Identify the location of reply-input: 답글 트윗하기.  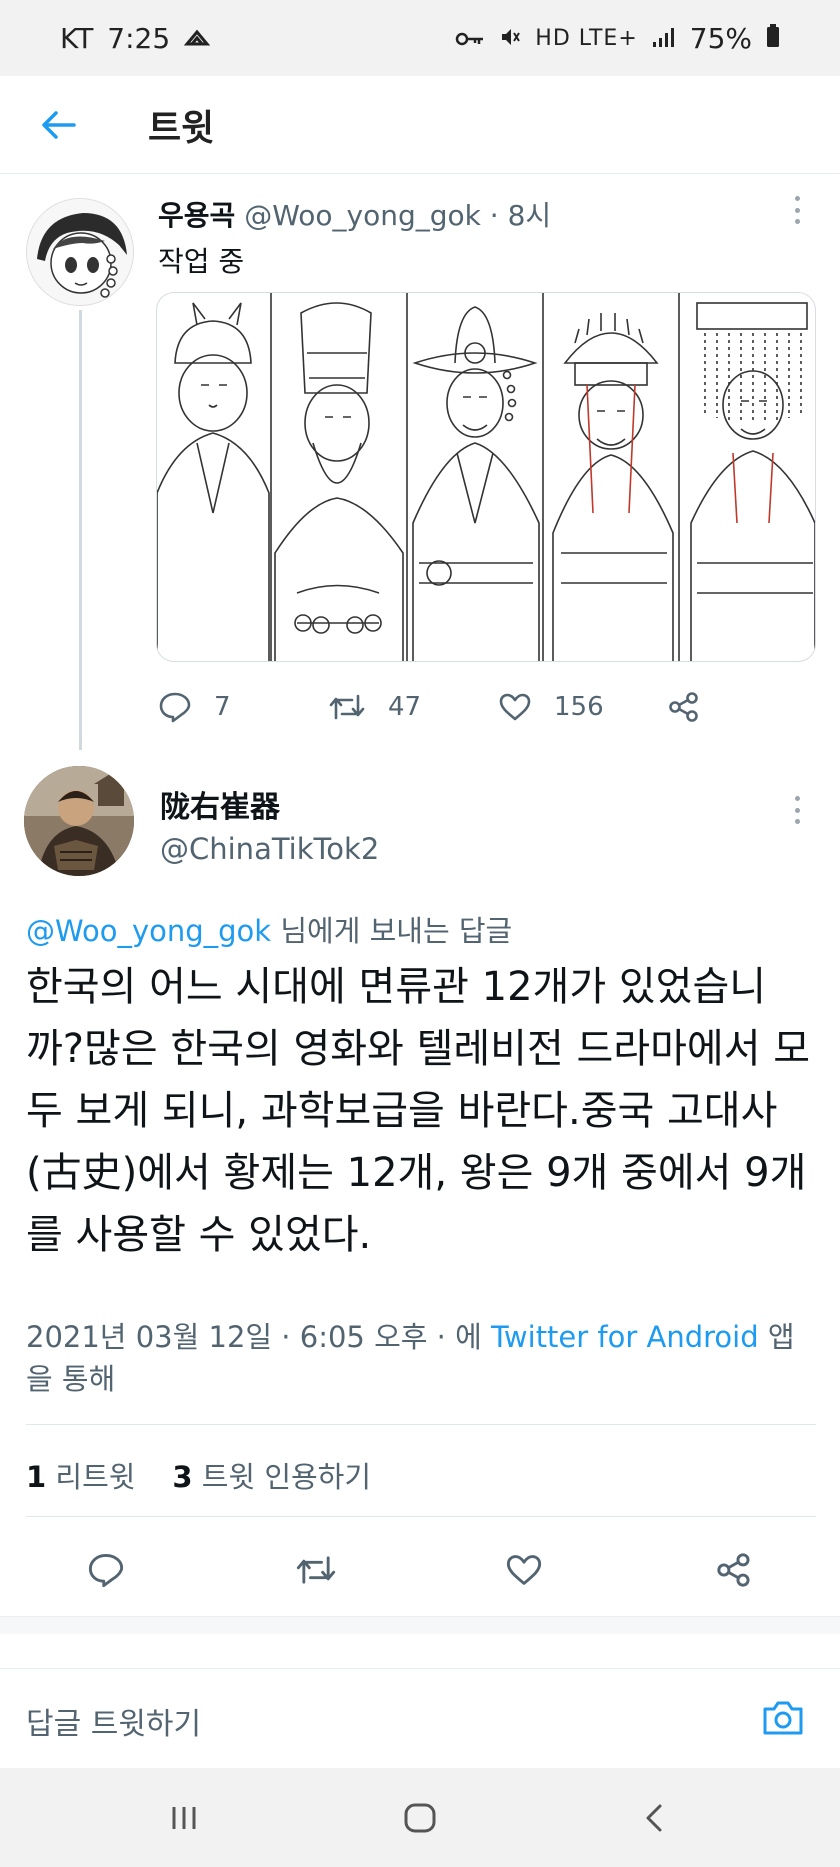
(113, 1721).